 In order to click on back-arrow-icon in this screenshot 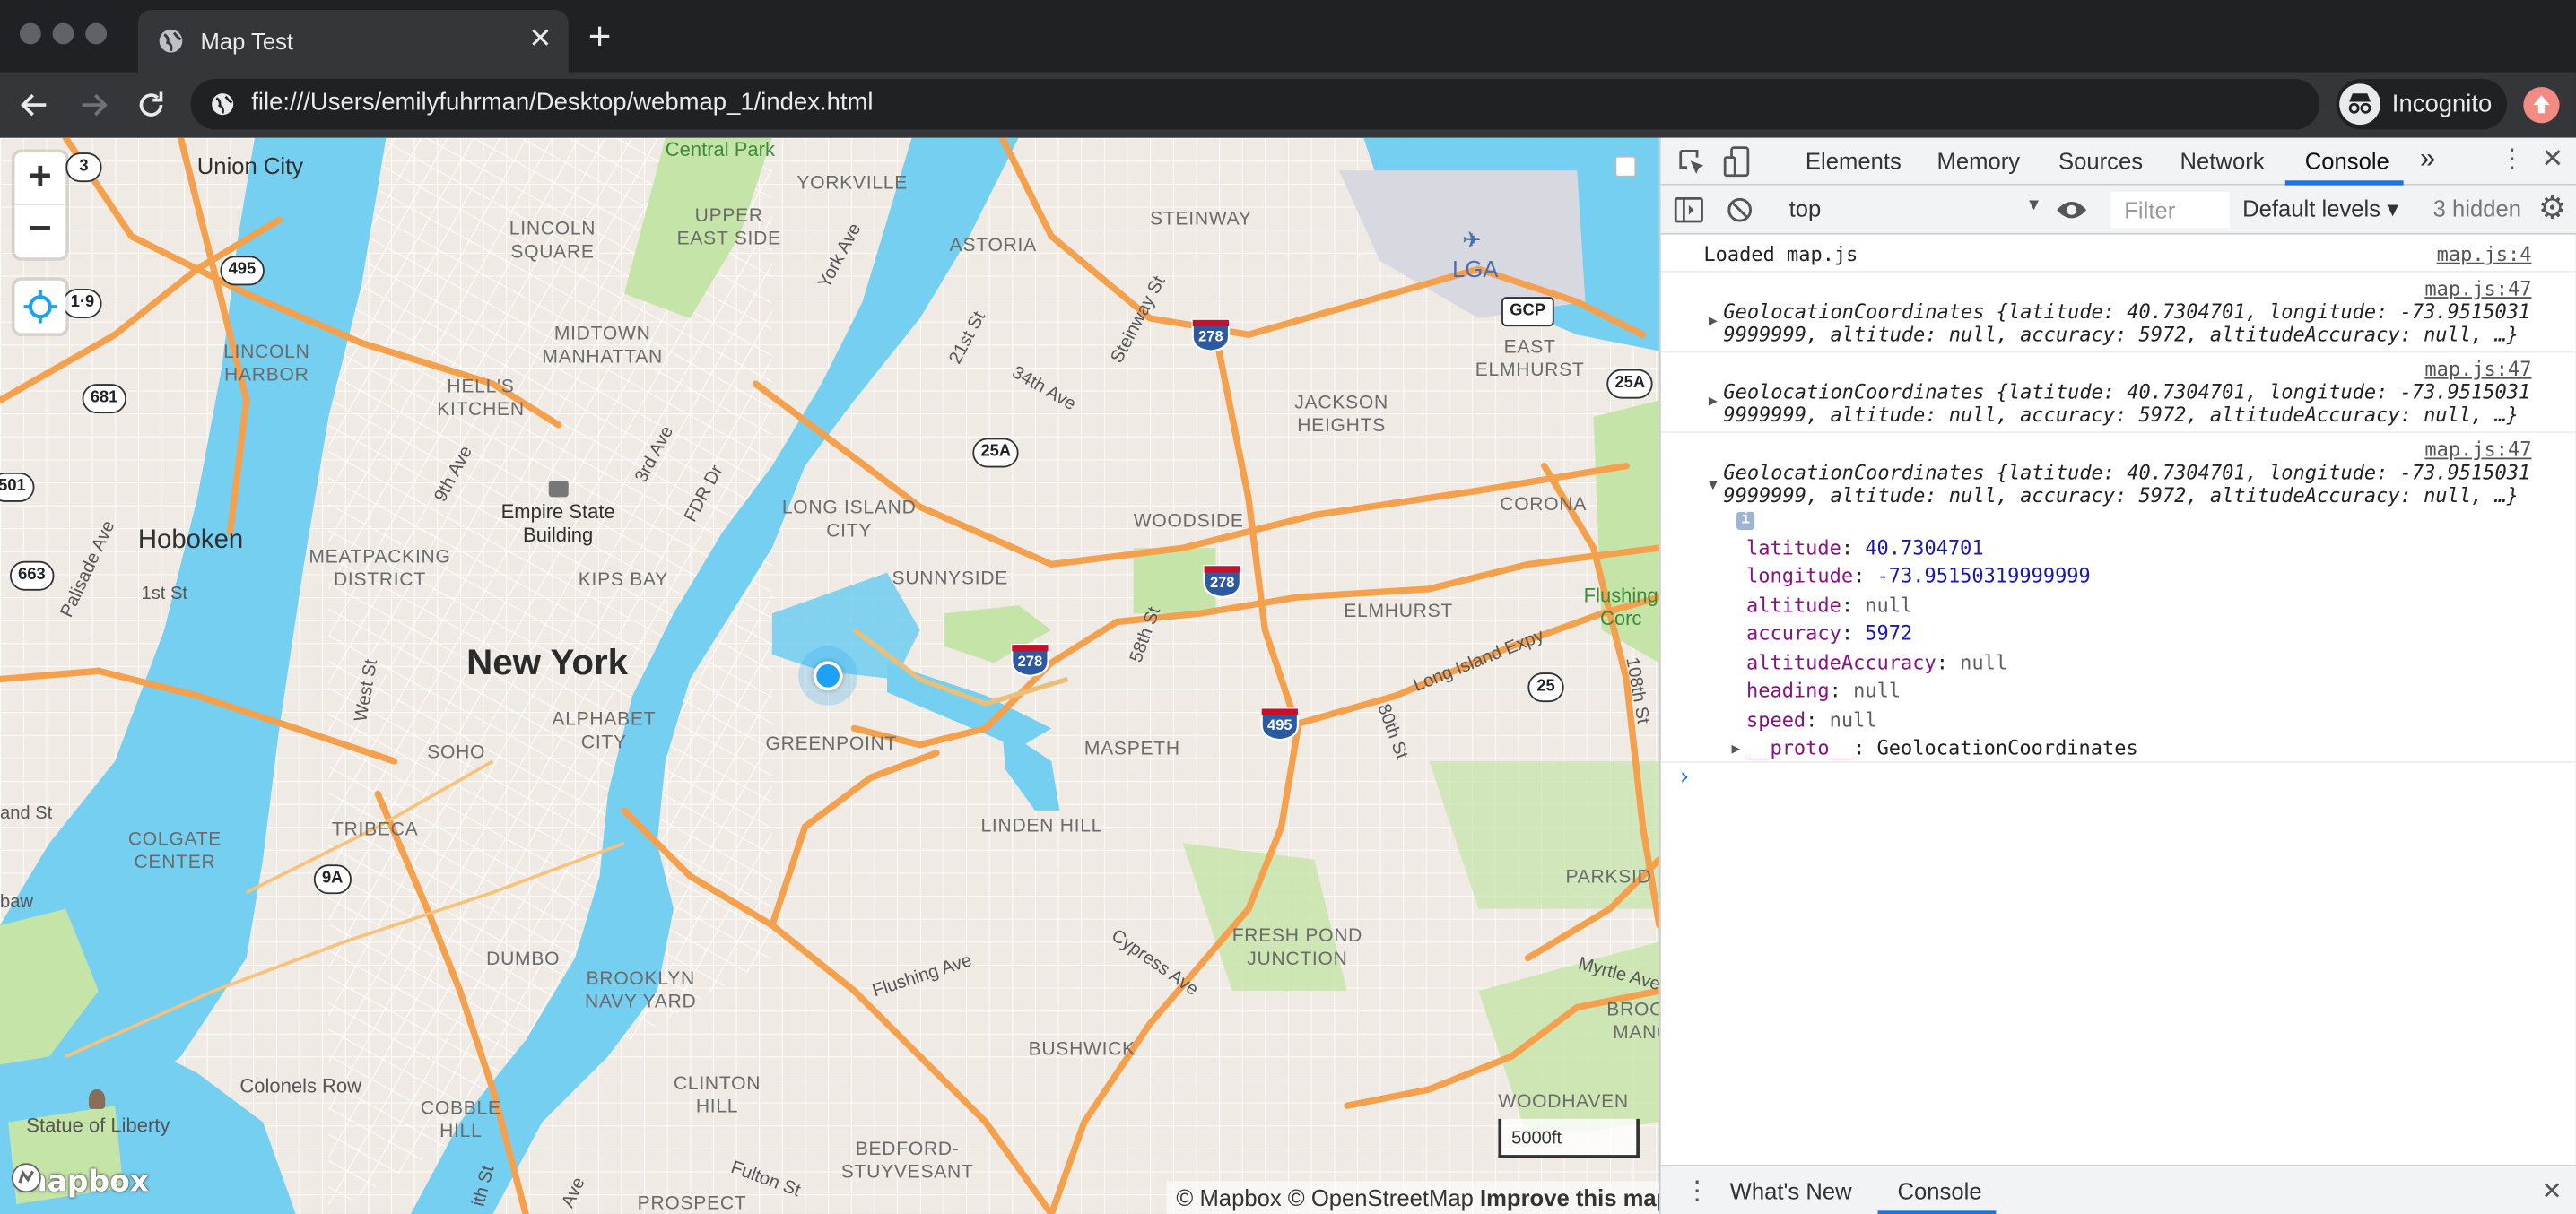, I will do `click(34, 105)`.